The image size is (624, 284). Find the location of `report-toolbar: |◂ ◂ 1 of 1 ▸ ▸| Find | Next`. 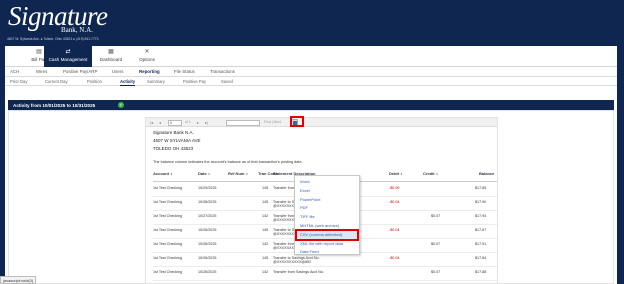

report-toolbar: |◂ ◂ 1 of 1 ▸ ▸| Find | Next is located at coordinates (321, 121).